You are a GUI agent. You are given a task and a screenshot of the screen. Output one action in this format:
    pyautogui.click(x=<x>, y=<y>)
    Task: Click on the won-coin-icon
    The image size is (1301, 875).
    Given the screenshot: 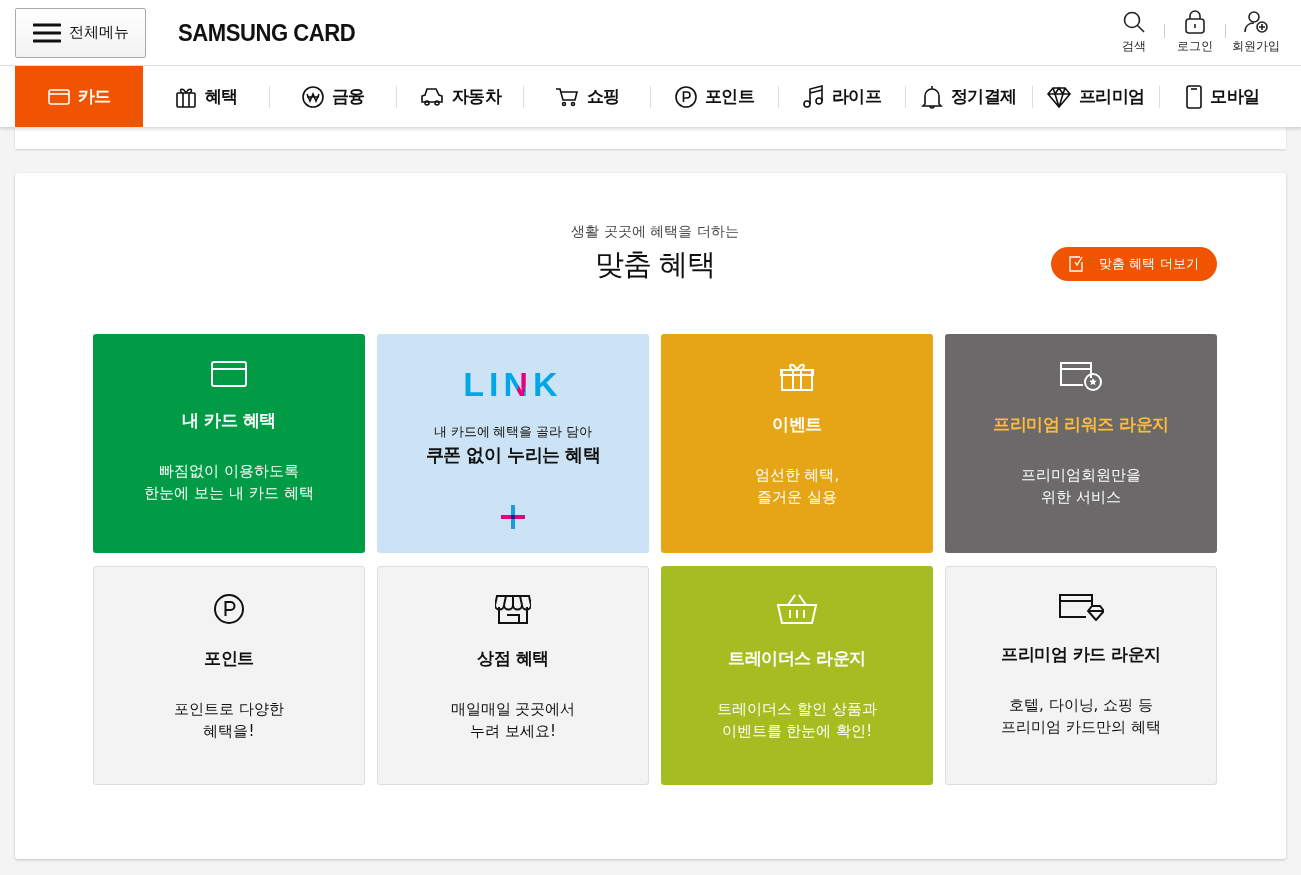 What is the action you would take?
    pyautogui.click(x=312, y=96)
    